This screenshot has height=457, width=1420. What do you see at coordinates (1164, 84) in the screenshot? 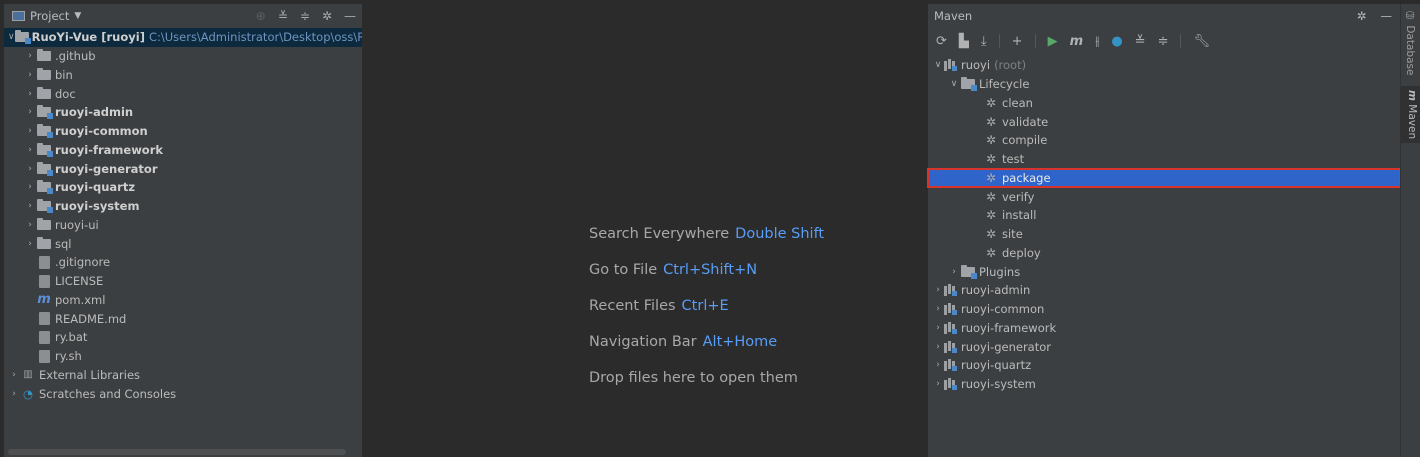
I see `maven-lifecycle: ∨ Lifecycle` at bounding box center [1164, 84].